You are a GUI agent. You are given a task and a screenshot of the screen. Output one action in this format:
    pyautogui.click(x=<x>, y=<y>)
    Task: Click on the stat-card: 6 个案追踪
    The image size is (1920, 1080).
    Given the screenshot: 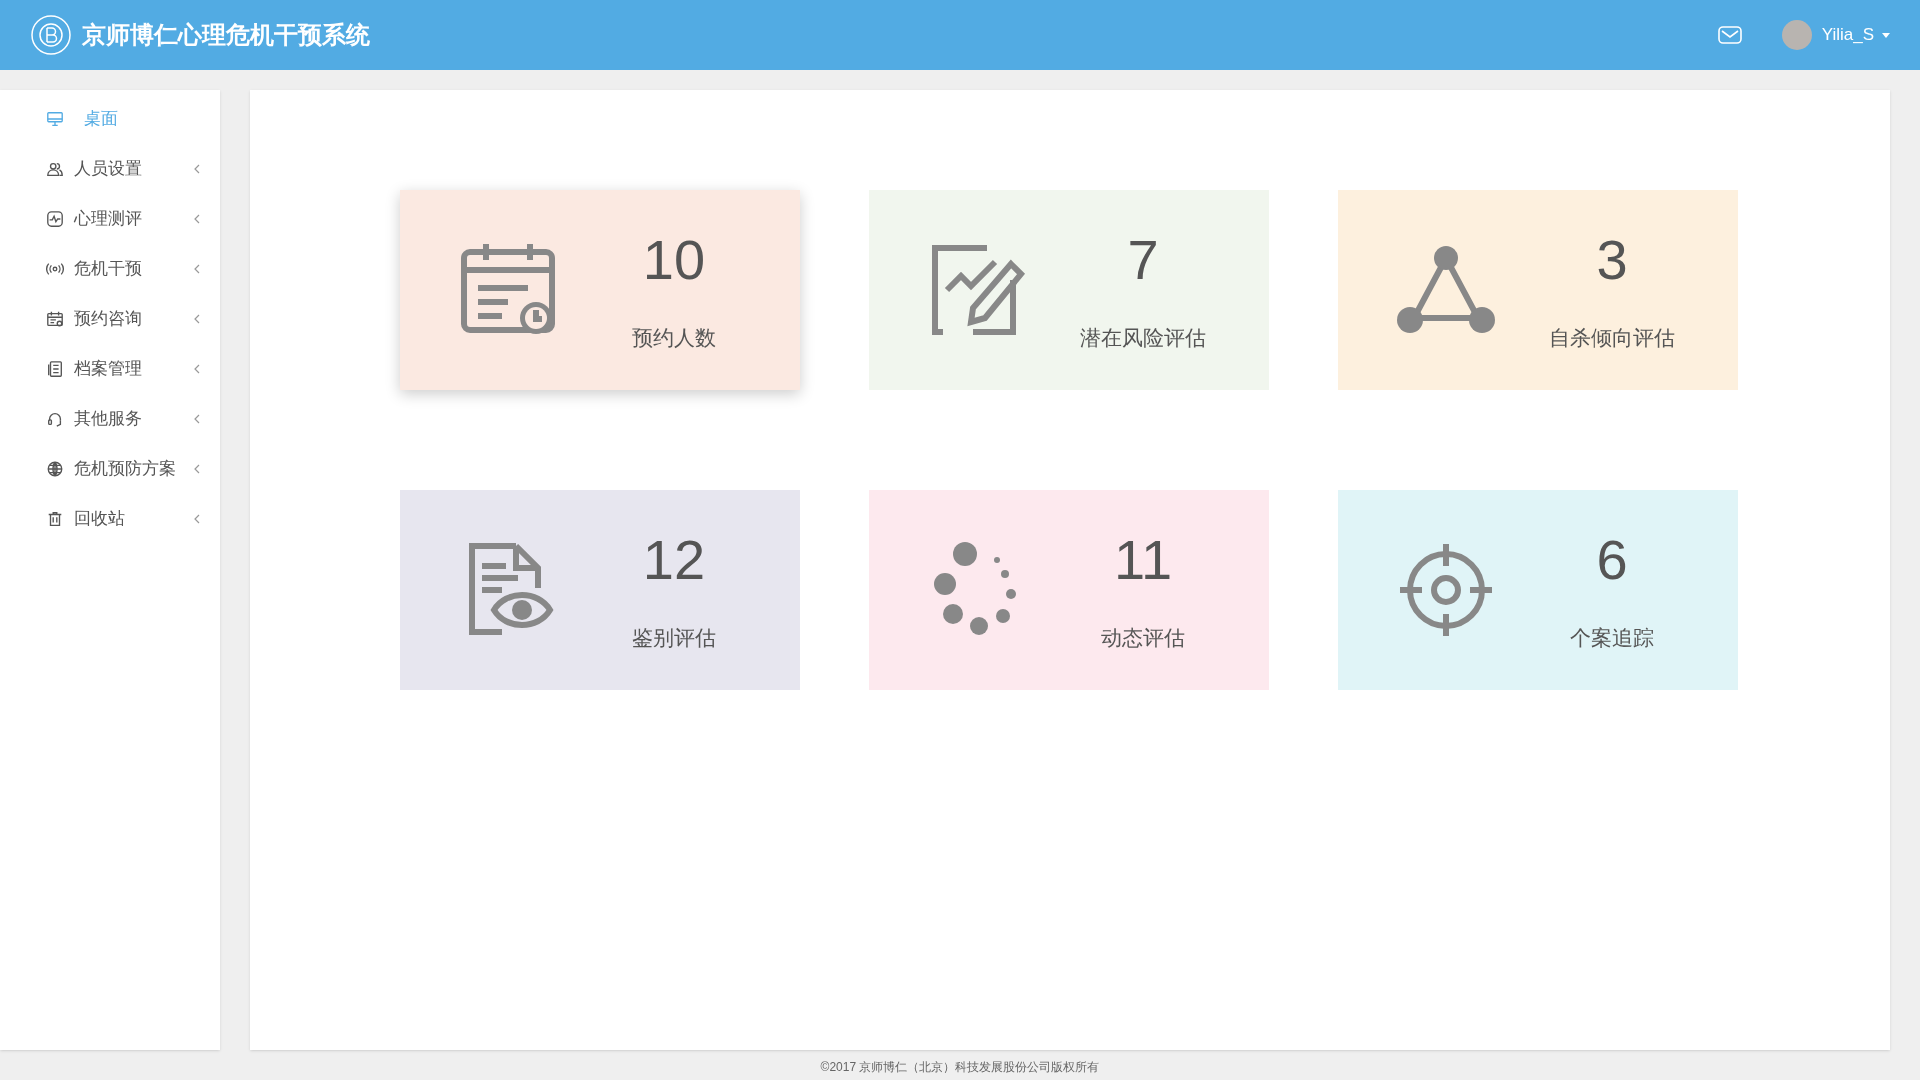 What is the action you would take?
    pyautogui.click(x=1538, y=590)
    